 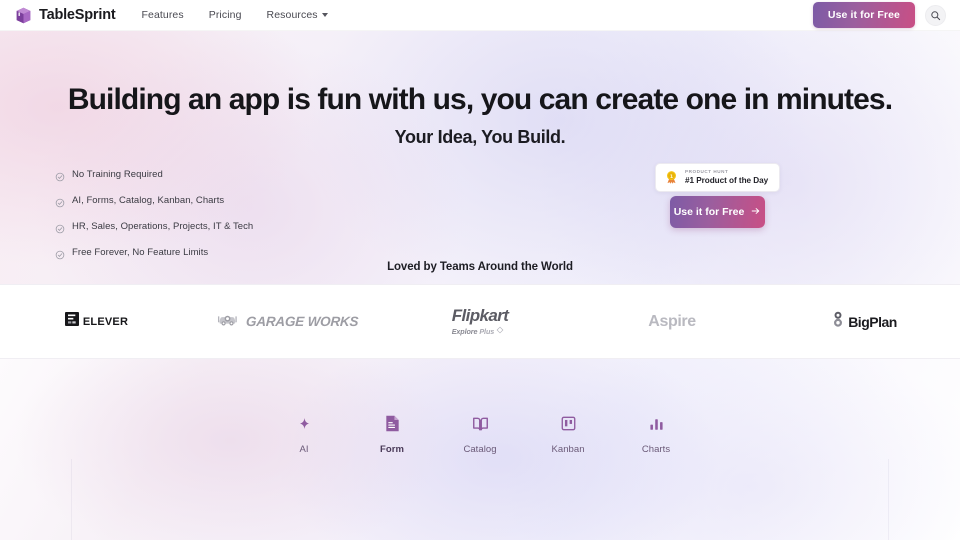 What do you see at coordinates (568, 449) in the screenshot?
I see `feature-tab-kanban-label: Kanban` at bounding box center [568, 449].